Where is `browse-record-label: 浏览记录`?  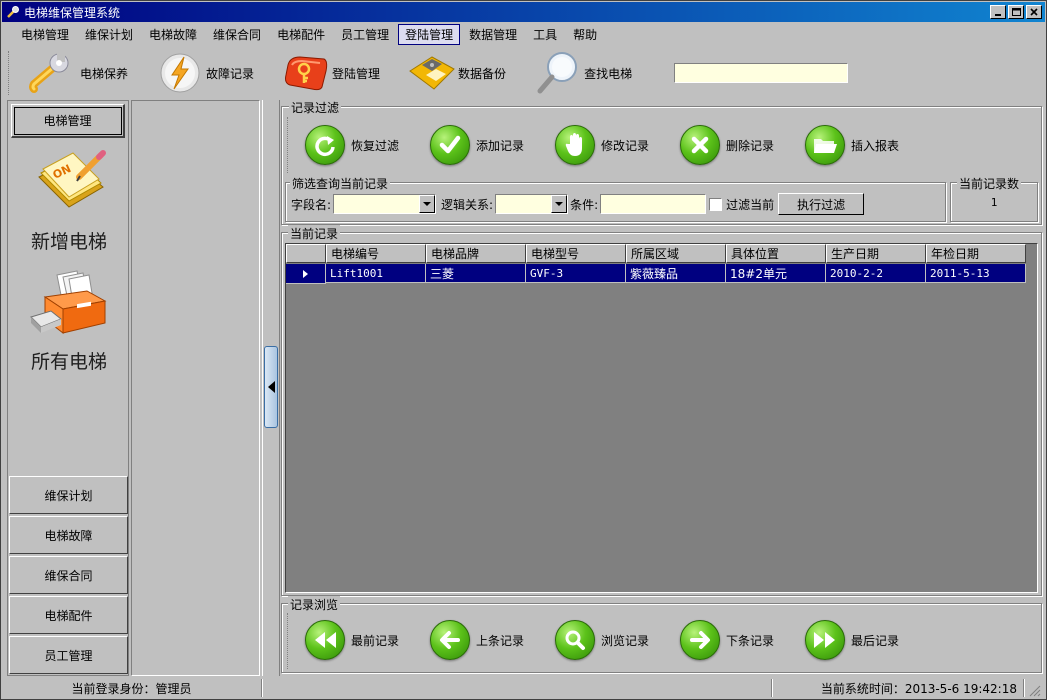 browse-record-label: 浏览记录 is located at coordinates (625, 640).